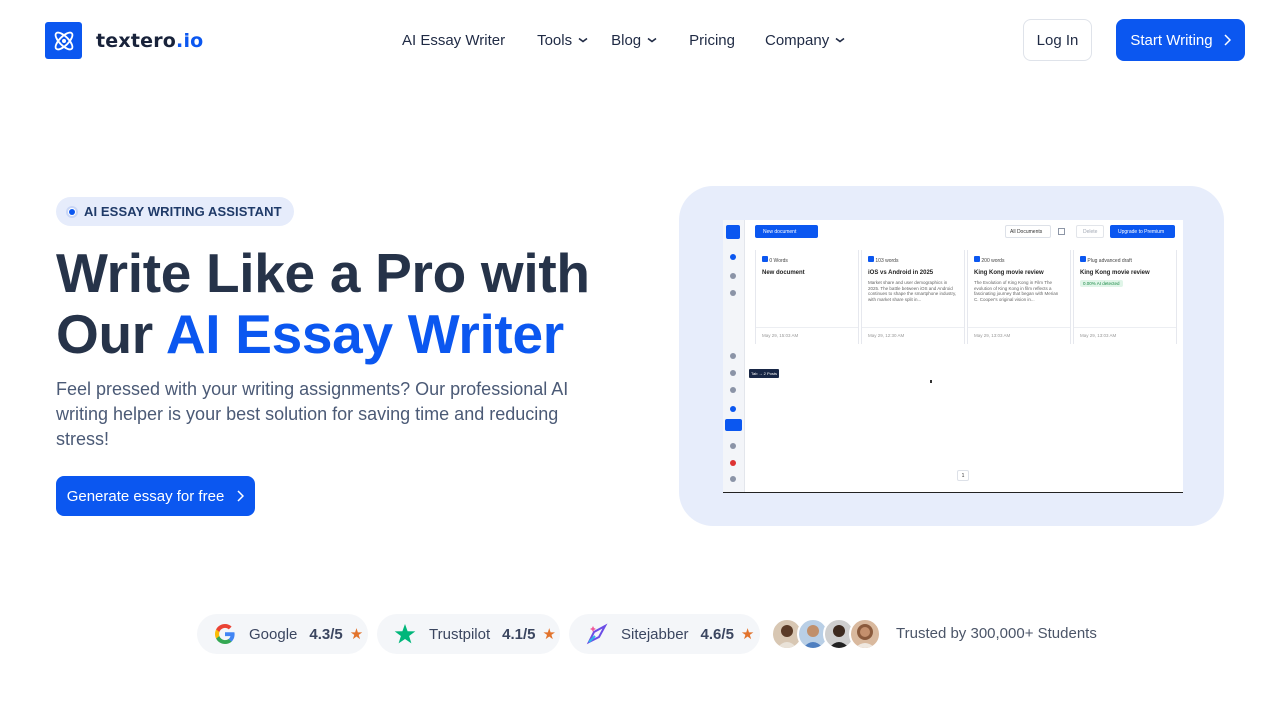 The width and height of the screenshot is (1280, 720). I want to click on rating-sitejabber: Sitejabber 4.6/5 ★, so click(664, 634).